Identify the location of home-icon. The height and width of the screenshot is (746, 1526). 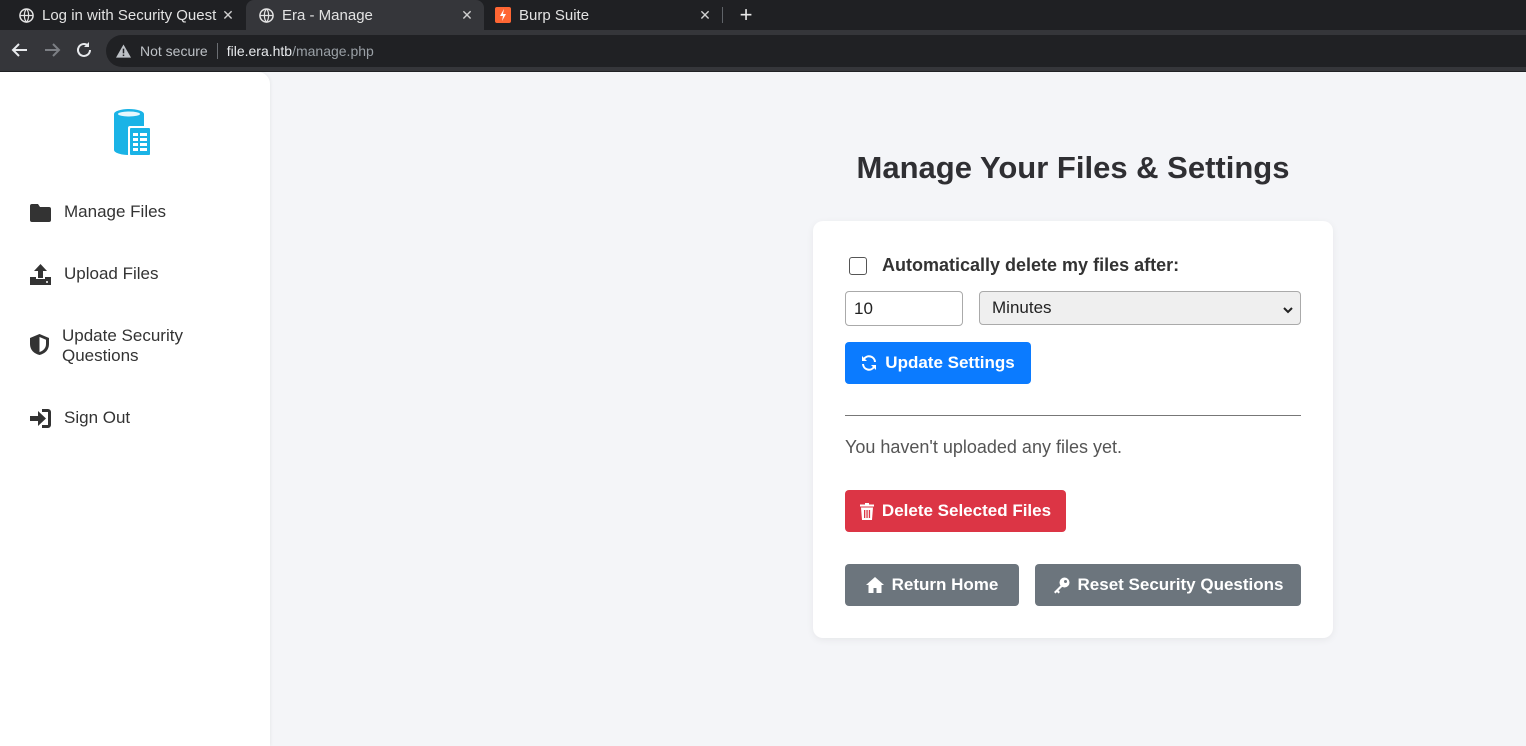
(874, 585).